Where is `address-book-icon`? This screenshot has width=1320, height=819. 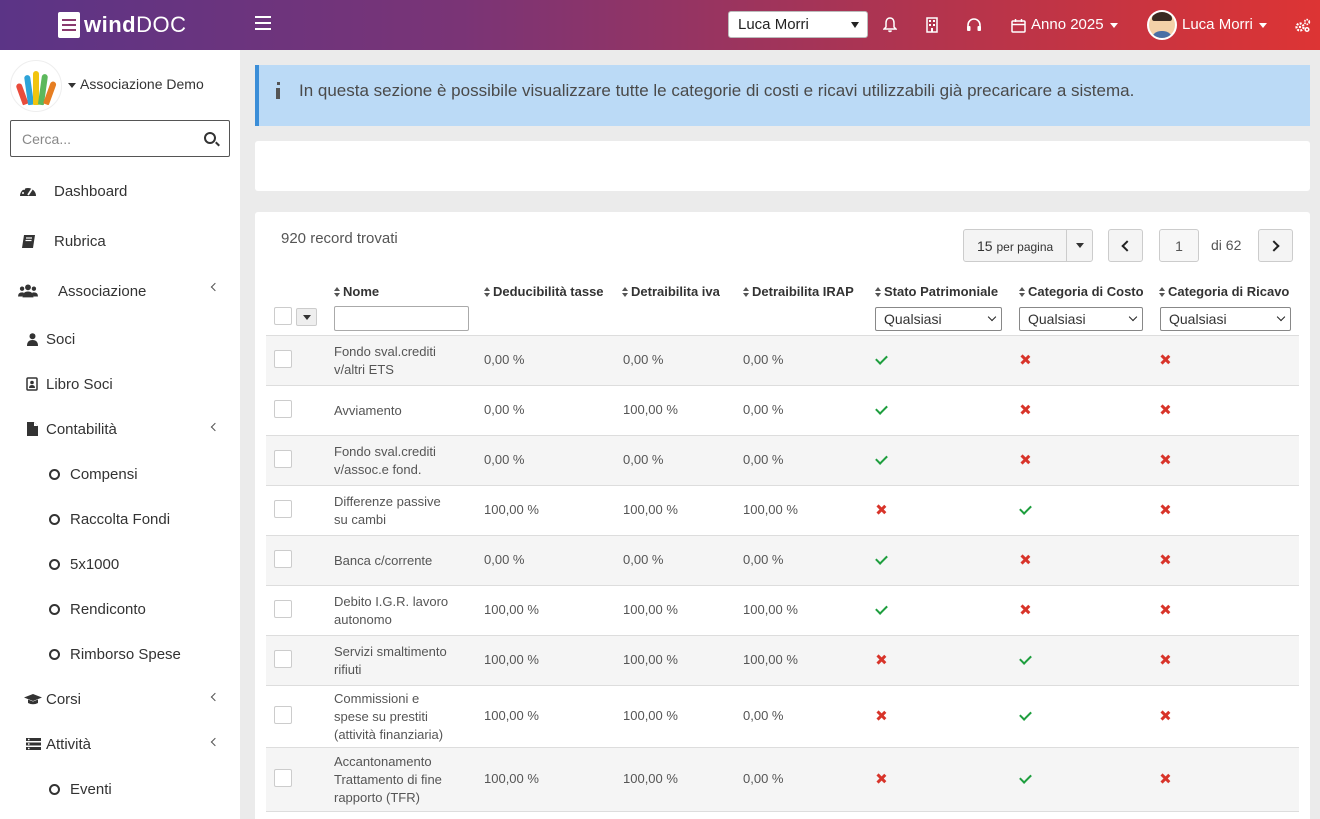 address-book-icon is located at coordinates (32, 384).